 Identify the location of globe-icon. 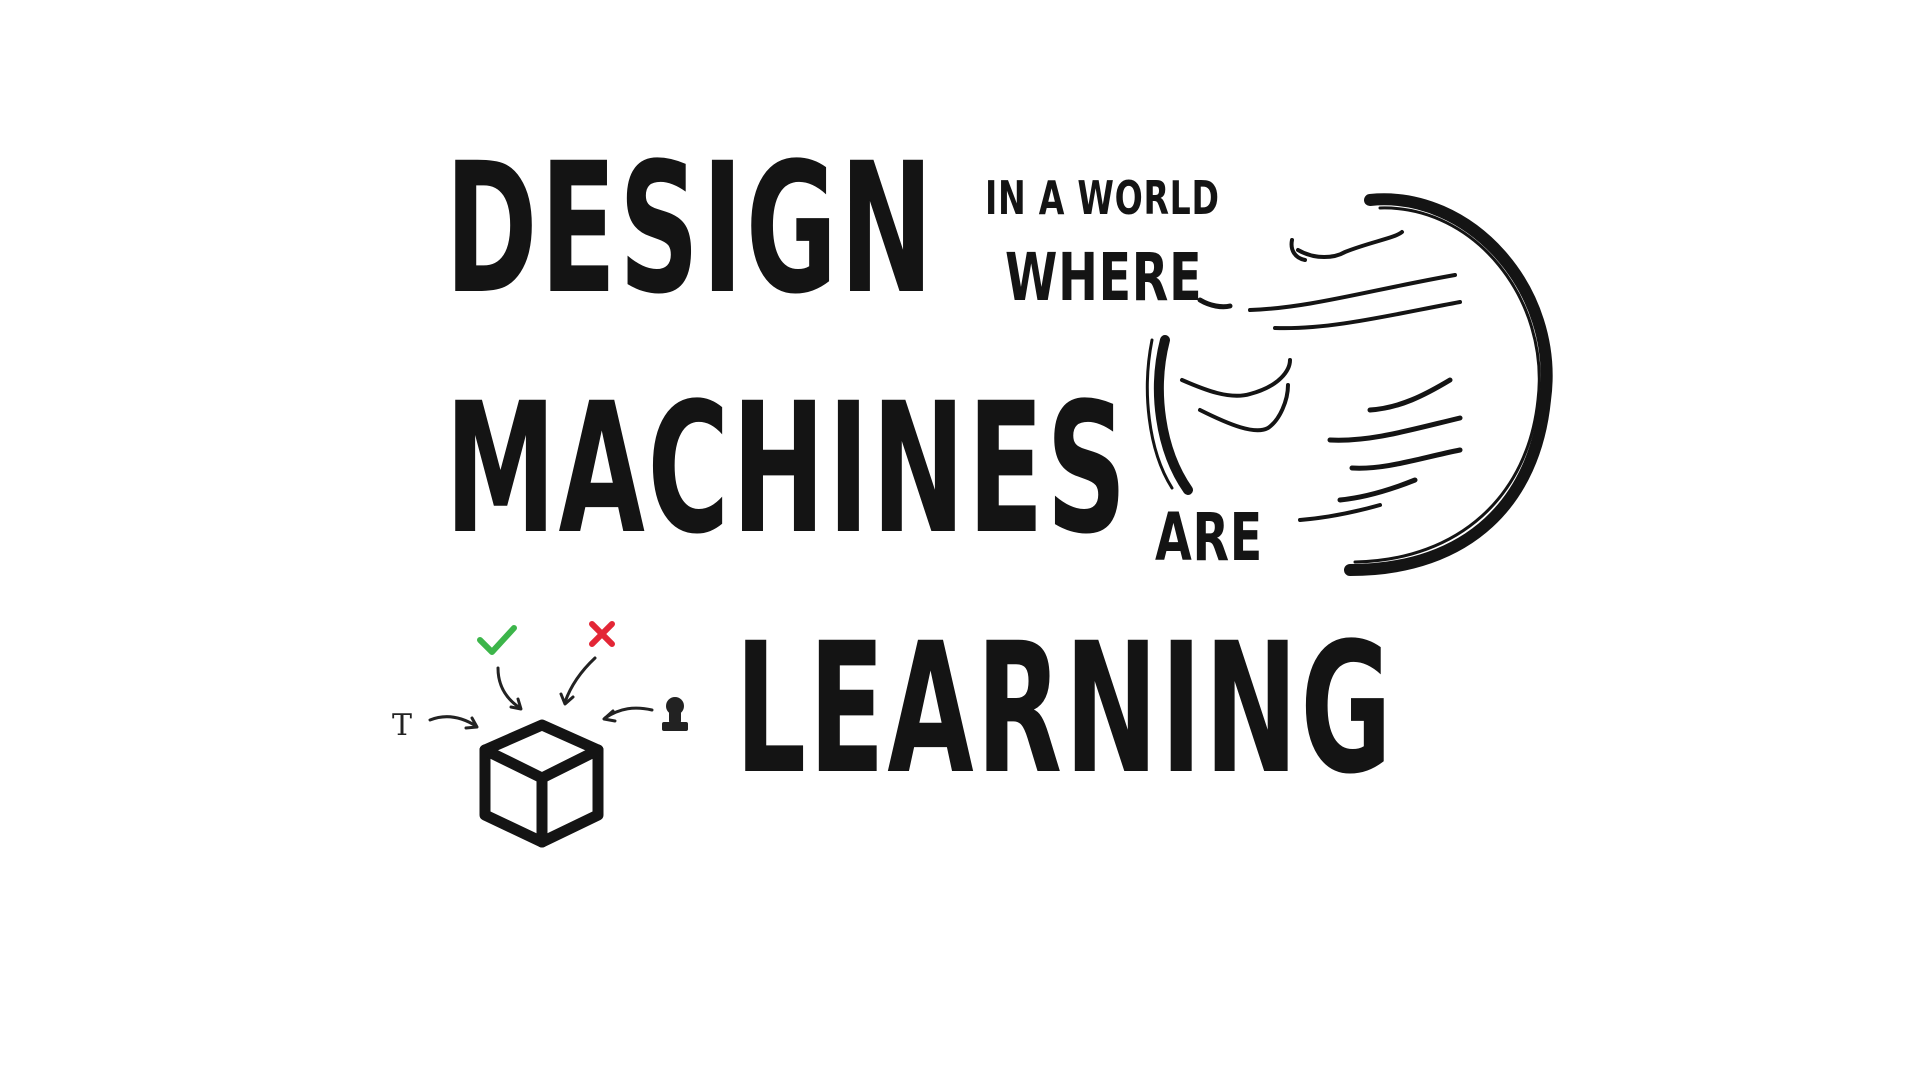
(1349, 384).